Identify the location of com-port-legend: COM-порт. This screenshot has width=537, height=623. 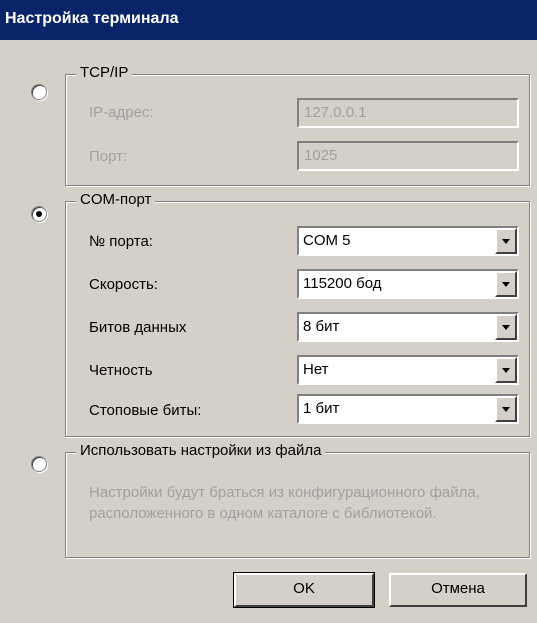
(116, 199).